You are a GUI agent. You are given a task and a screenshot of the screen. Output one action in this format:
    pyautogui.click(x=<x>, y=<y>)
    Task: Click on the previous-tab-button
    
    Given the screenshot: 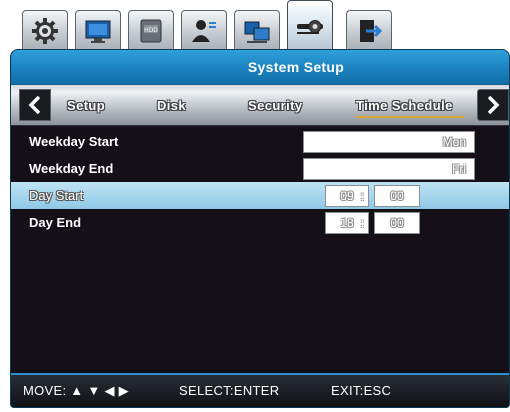 What is the action you would take?
    pyautogui.click(x=35, y=105)
    